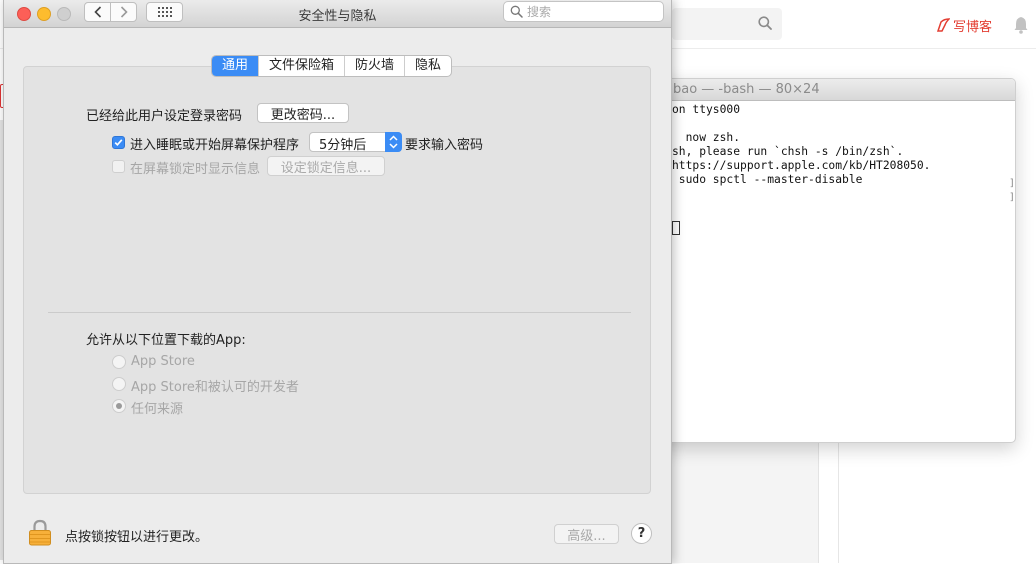 The width and height of the screenshot is (1036, 564). I want to click on tab-general: 通用, so click(235, 66).